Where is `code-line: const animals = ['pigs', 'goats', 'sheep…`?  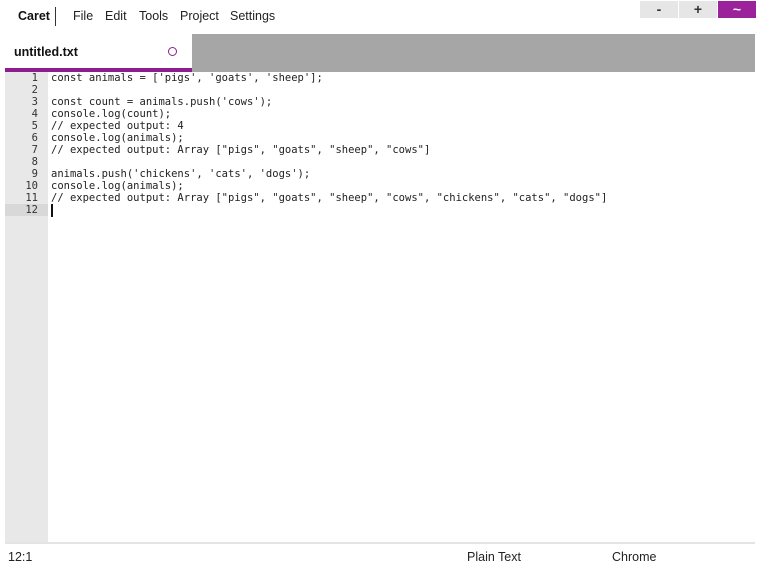 code-line: const animals = ['pigs', 'goats', 'sheep… is located at coordinates (187, 78).